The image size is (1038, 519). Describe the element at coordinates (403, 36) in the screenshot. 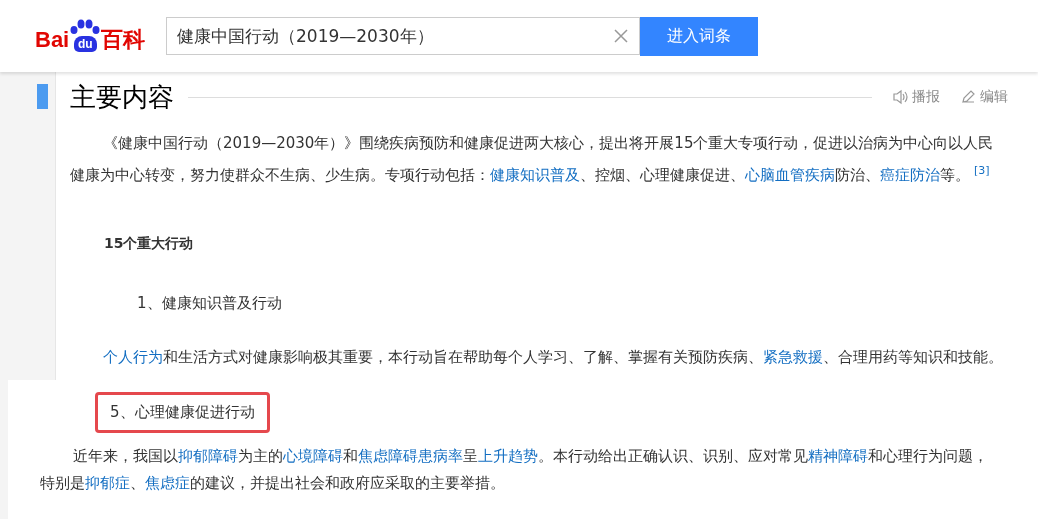

I see `search-field: 健康中国行动（2019—2030年）` at that location.